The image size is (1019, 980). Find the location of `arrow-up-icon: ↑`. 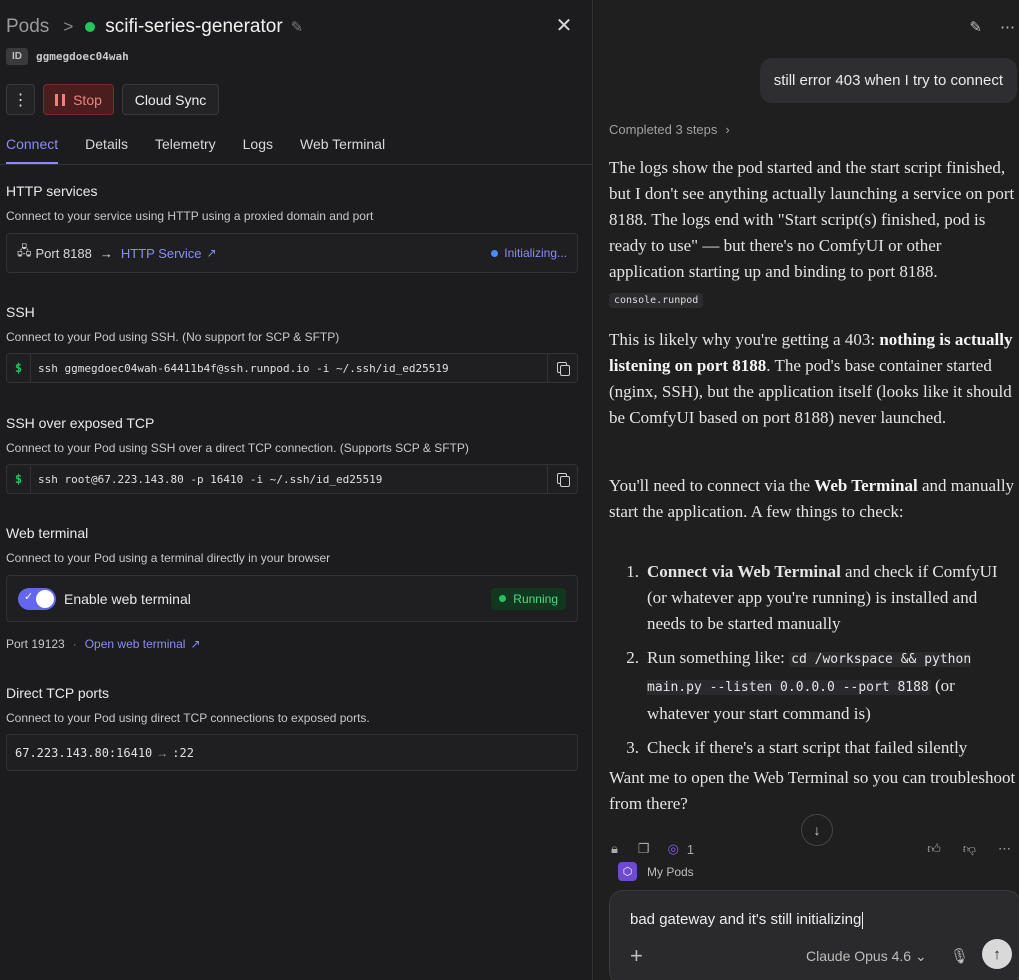

arrow-up-icon: ↑ is located at coordinates (997, 954).